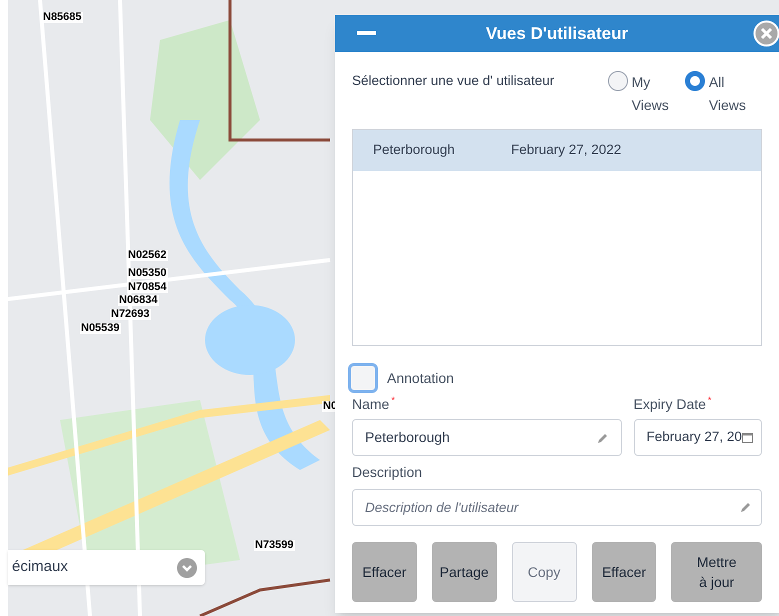 This screenshot has width=779, height=616. I want to click on annotation-label: Annotation, so click(420, 378).